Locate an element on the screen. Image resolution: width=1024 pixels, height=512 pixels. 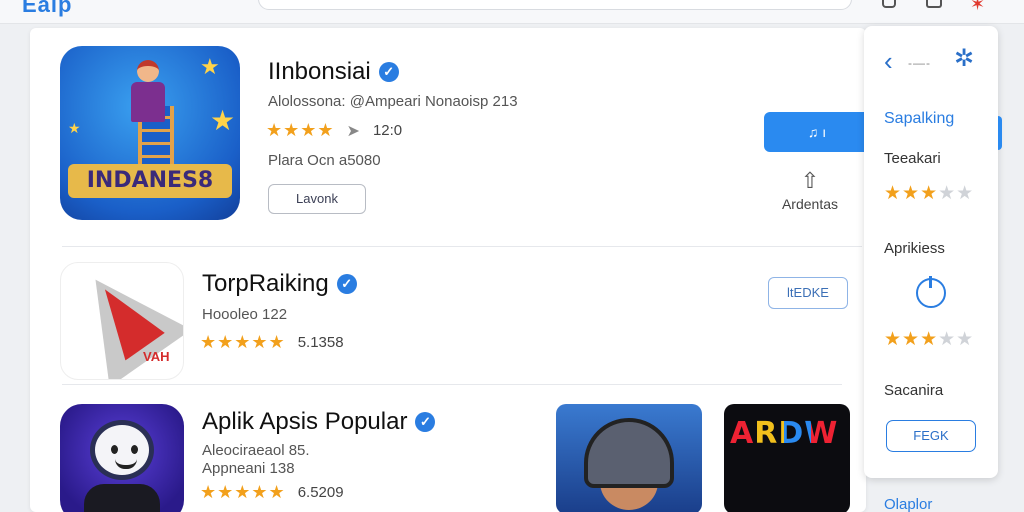
app-logo: Eaip is located at coordinates (47, 9).